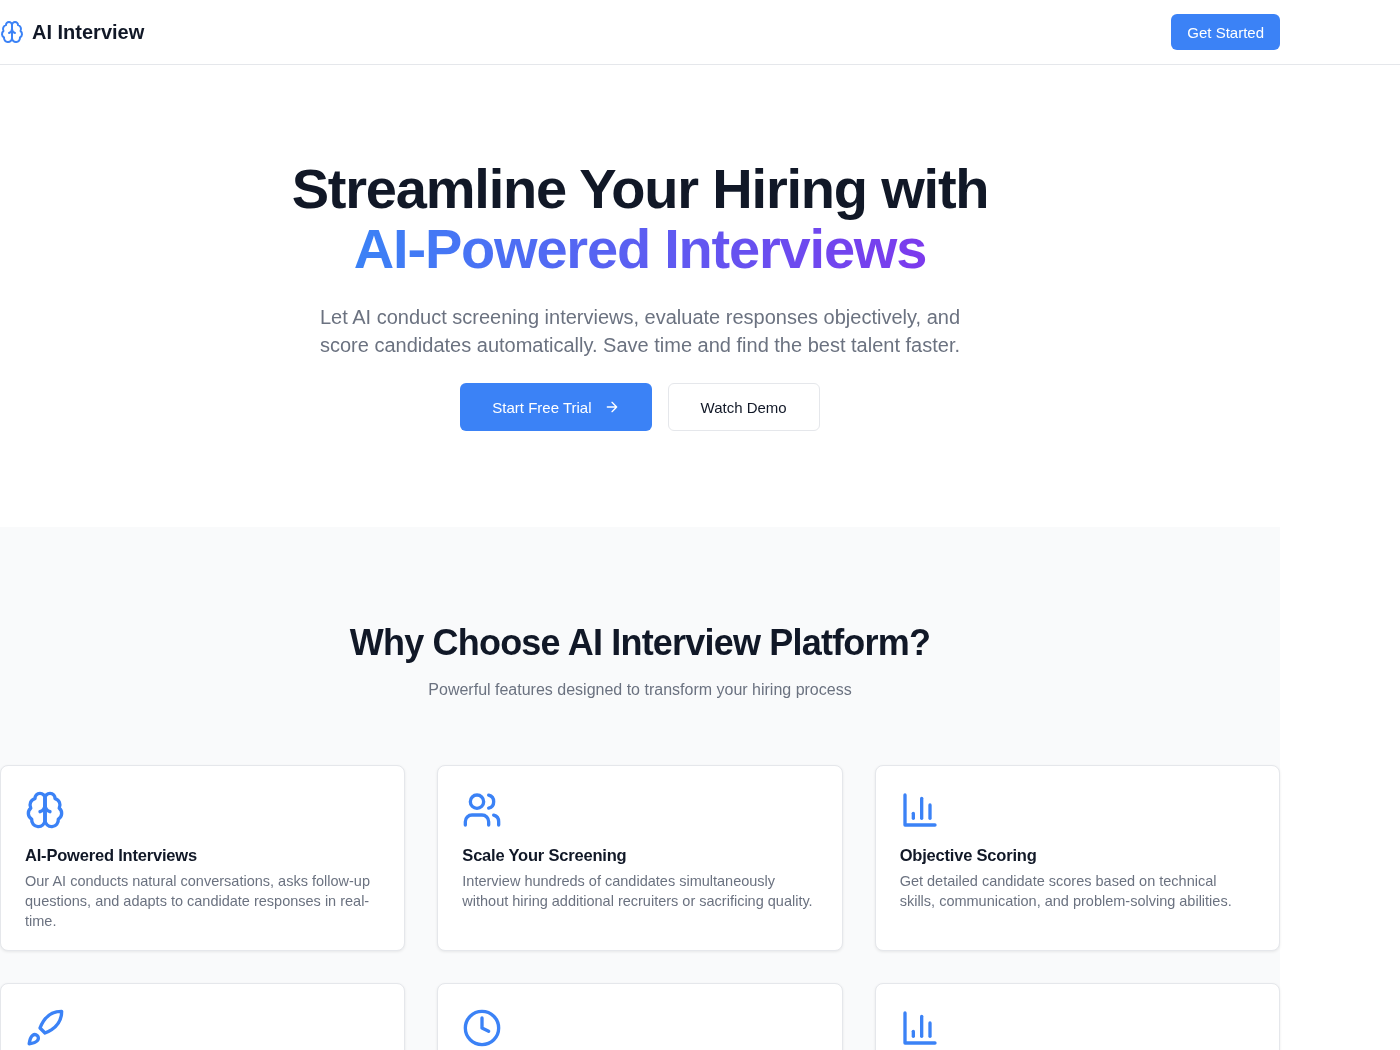 Image resolution: width=1400 pixels, height=1050 pixels. Describe the element at coordinates (1066, 891) in the screenshot. I see `feature-description: Get detailed candidate scores based on technical skills, communication, and problem-solving abilities.` at that location.